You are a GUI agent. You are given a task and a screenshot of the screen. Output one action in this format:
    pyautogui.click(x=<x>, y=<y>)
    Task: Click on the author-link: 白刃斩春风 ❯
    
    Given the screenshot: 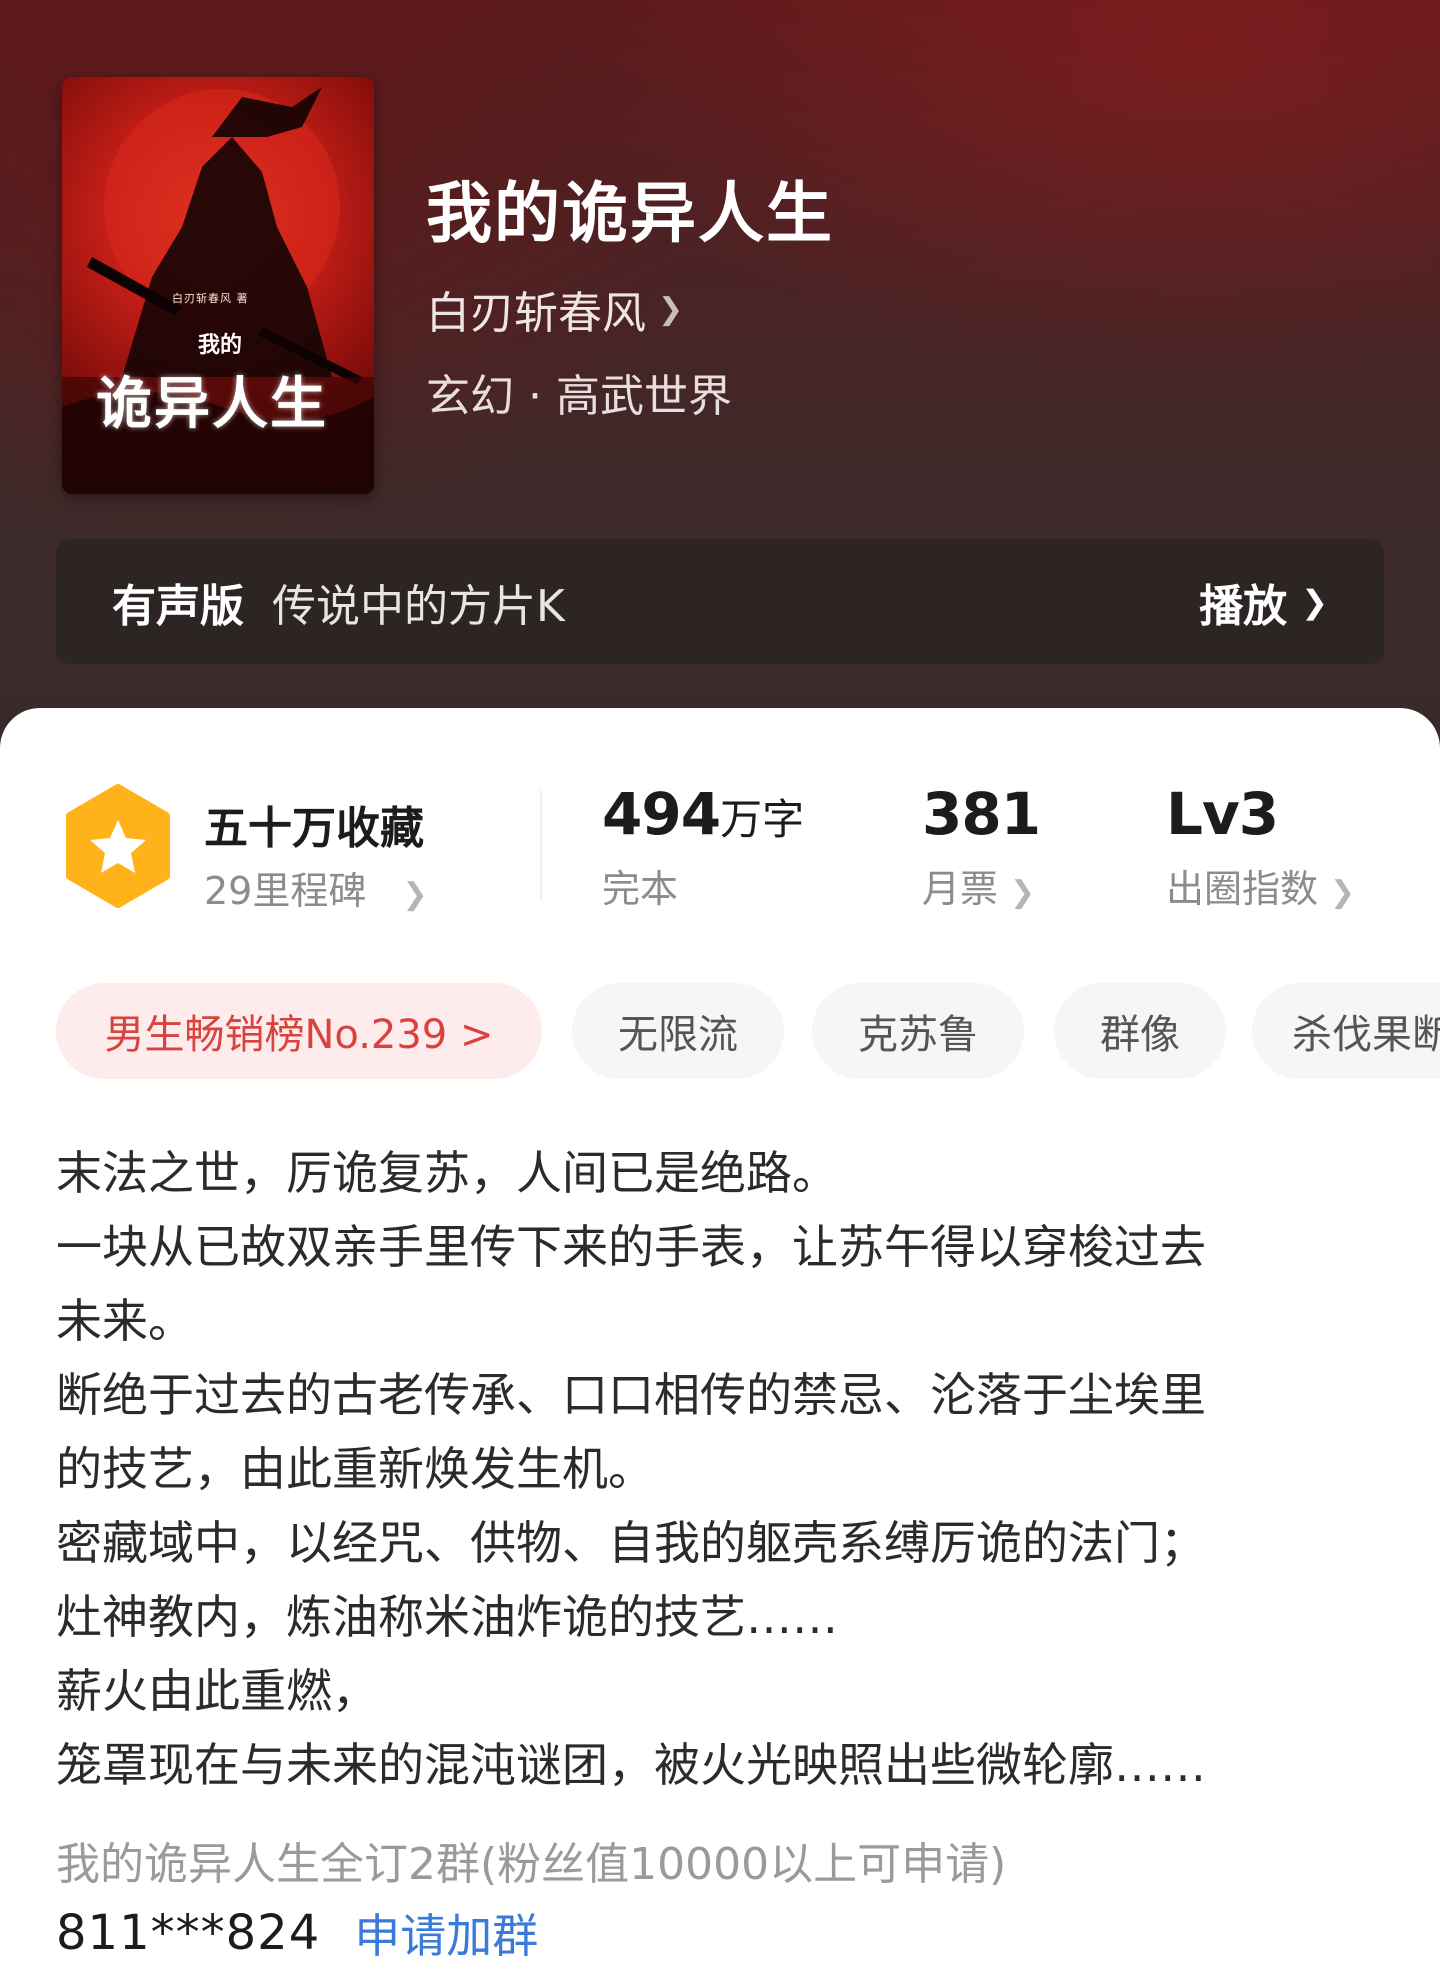 What is the action you would take?
    pyautogui.click(x=554, y=309)
    